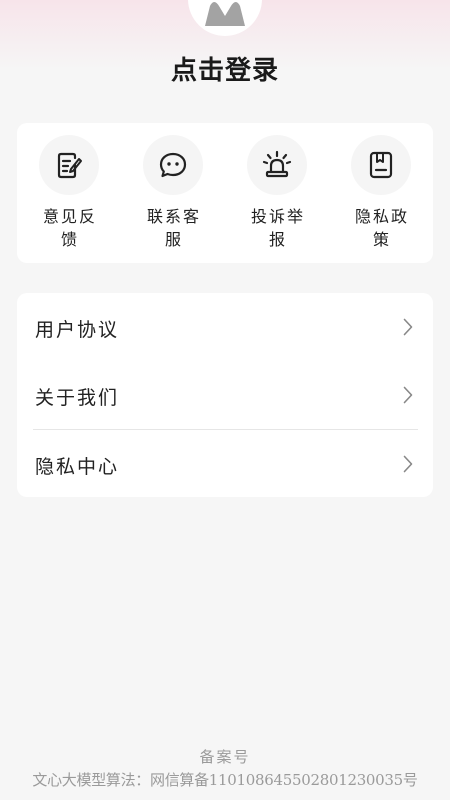 The height and width of the screenshot is (800, 450). Describe the element at coordinates (225, 780) in the screenshot. I see `beian-registration-text: 文心大模型算法：网信算备110108645502801230035号` at that location.